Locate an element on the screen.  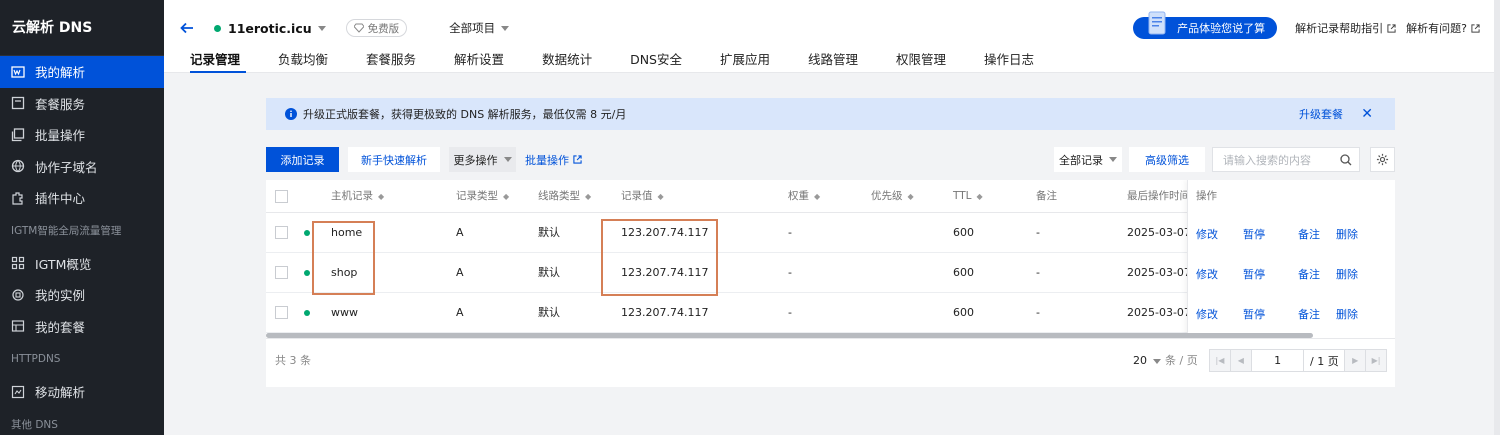
first-page-icon: |◀ is located at coordinates (1220, 360).